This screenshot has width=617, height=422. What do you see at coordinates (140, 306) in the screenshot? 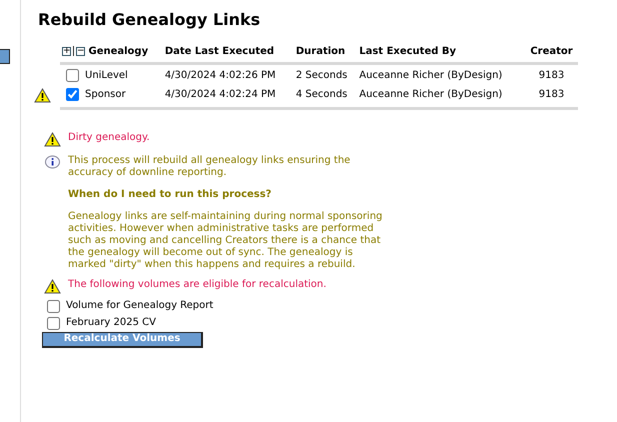
I see `volume-label: Volume for Genealogy Report` at bounding box center [140, 306].